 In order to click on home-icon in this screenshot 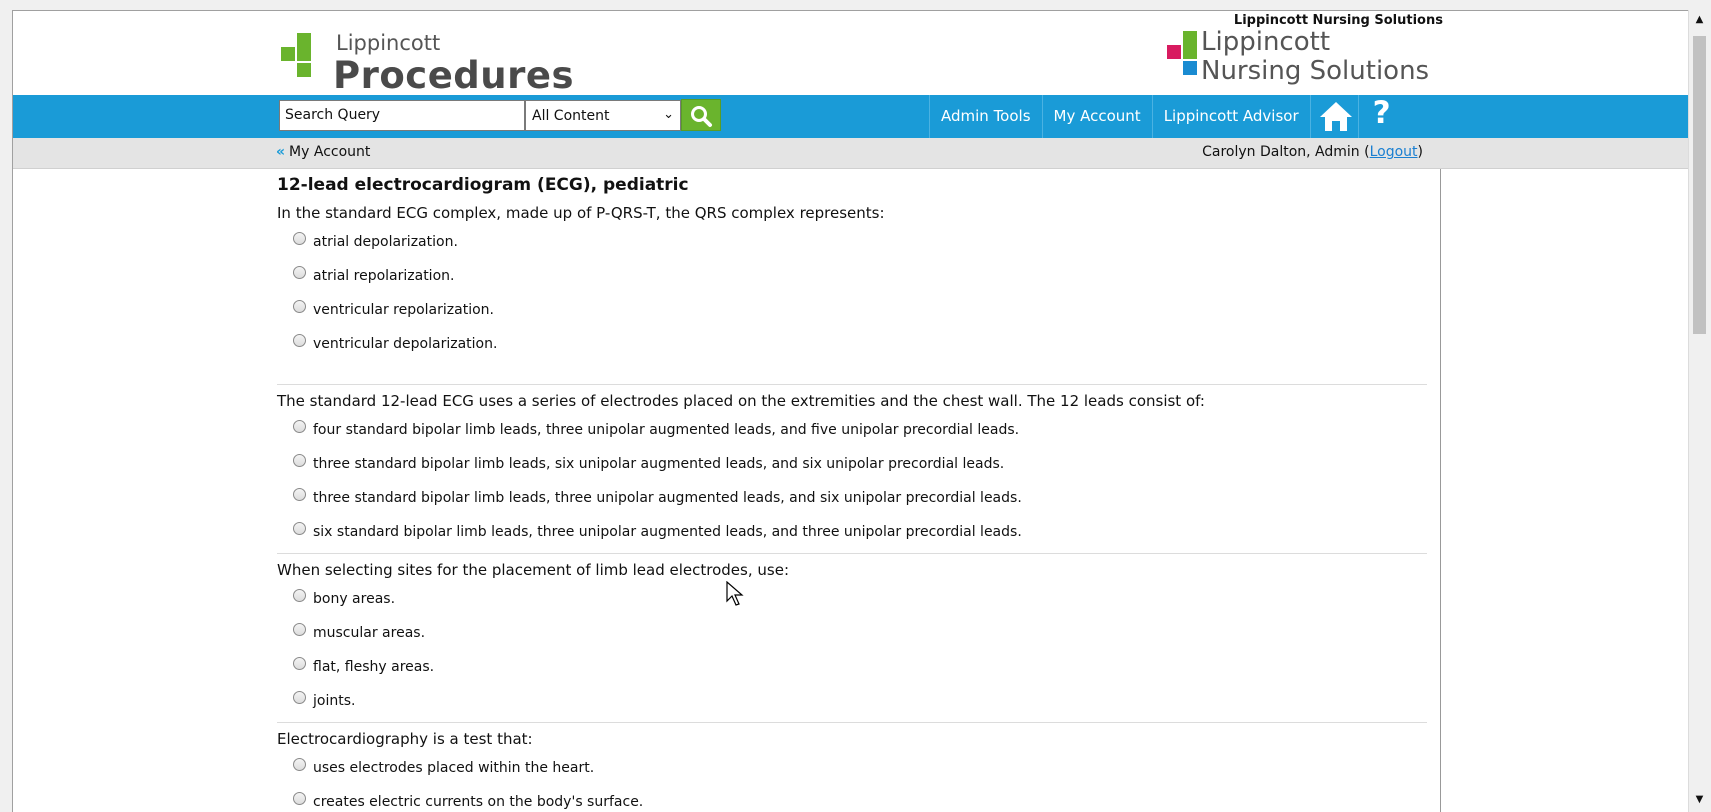, I will do `click(1335, 116)`.